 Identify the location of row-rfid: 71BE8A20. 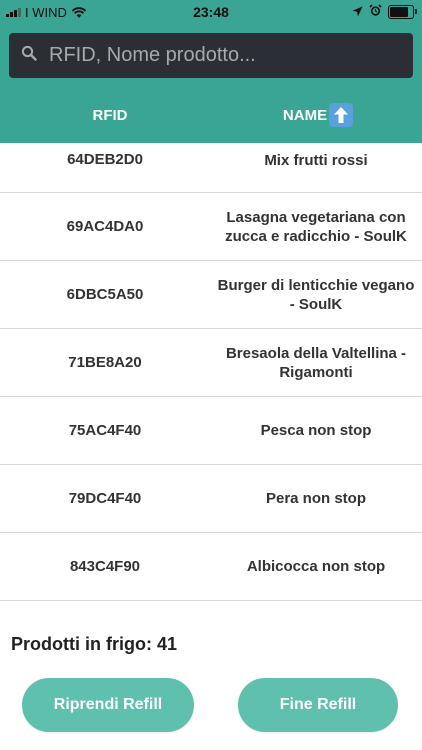
(105, 362).